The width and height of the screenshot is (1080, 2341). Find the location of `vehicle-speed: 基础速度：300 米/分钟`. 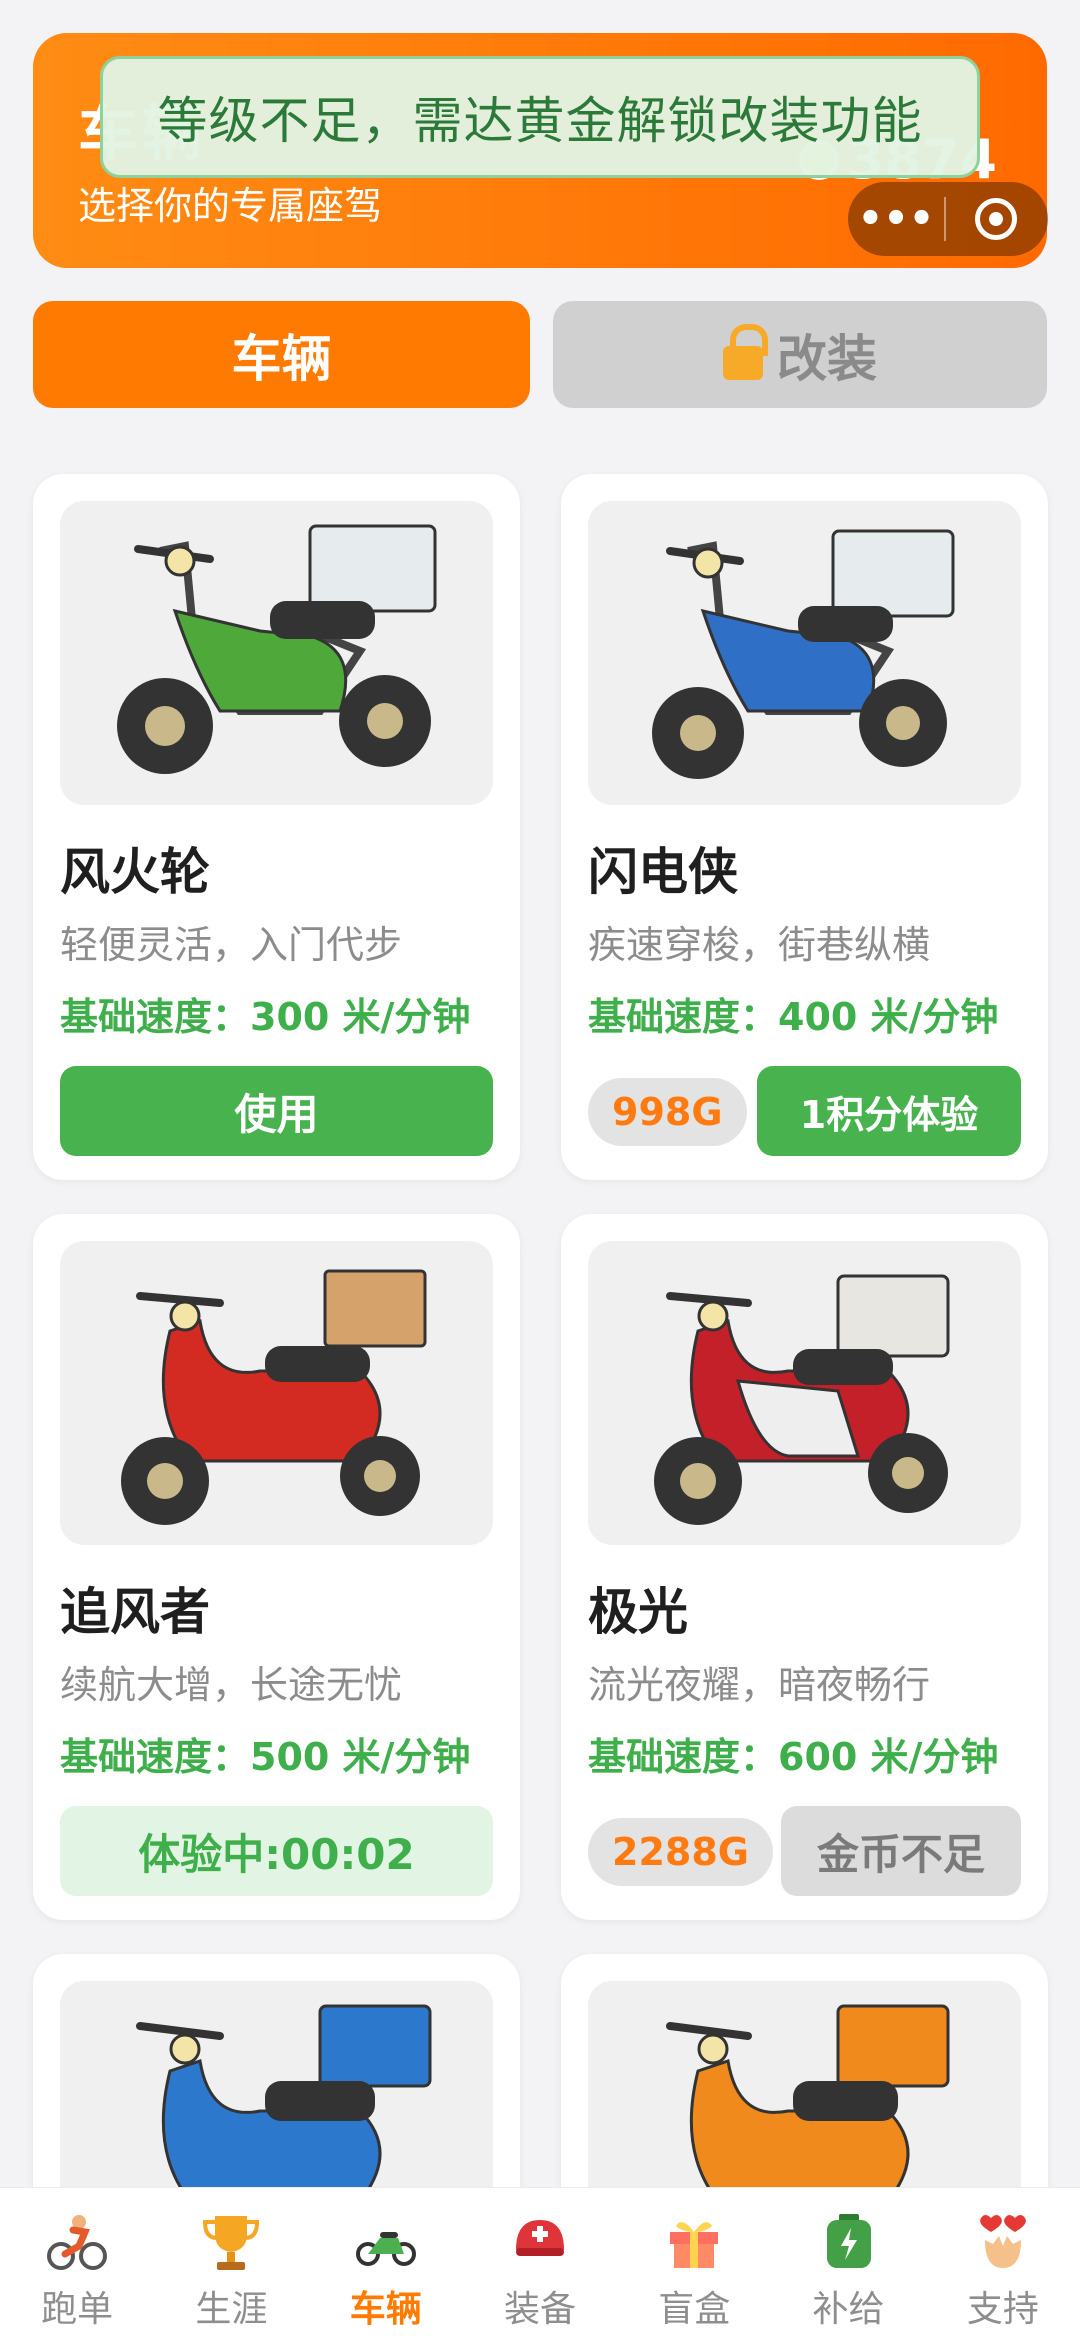

vehicle-speed: 基础速度：300 米/分钟 is located at coordinates (265, 1017).